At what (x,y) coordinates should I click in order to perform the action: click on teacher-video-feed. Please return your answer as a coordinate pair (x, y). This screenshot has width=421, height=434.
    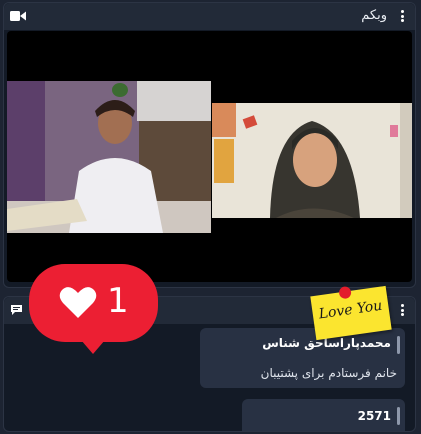
    Looking at the image, I should click on (312, 160).